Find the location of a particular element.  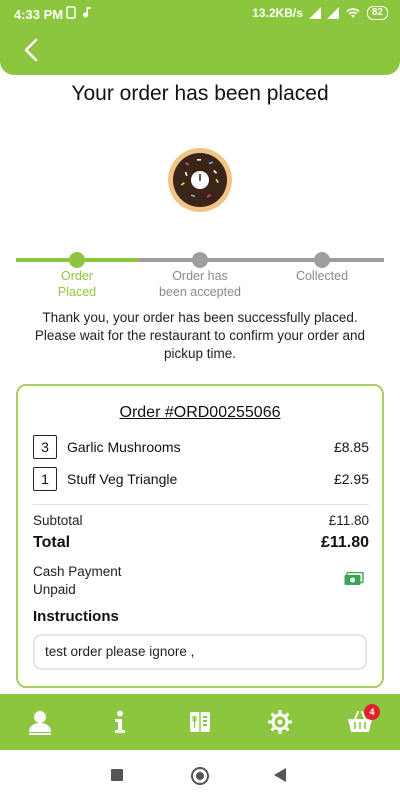

items-divider is located at coordinates (201, 504).